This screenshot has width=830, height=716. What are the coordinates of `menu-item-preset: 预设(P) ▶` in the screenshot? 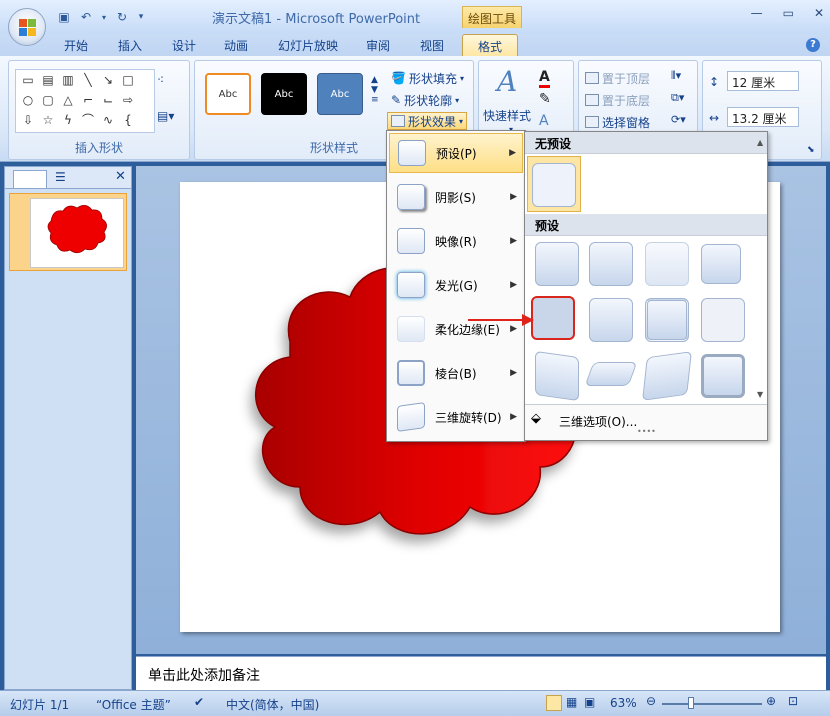 It's located at (456, 153).